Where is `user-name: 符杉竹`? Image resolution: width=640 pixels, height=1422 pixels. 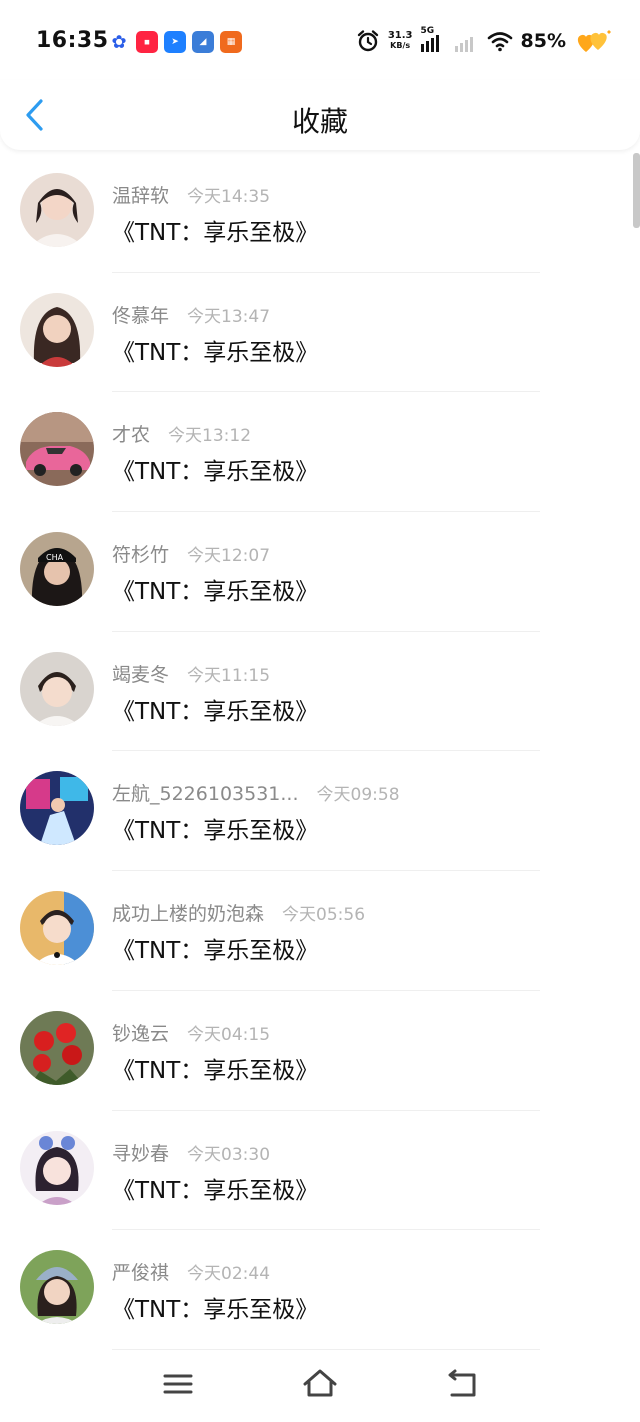 user-name: 符杉竹 is located at coordinates (140, 553).